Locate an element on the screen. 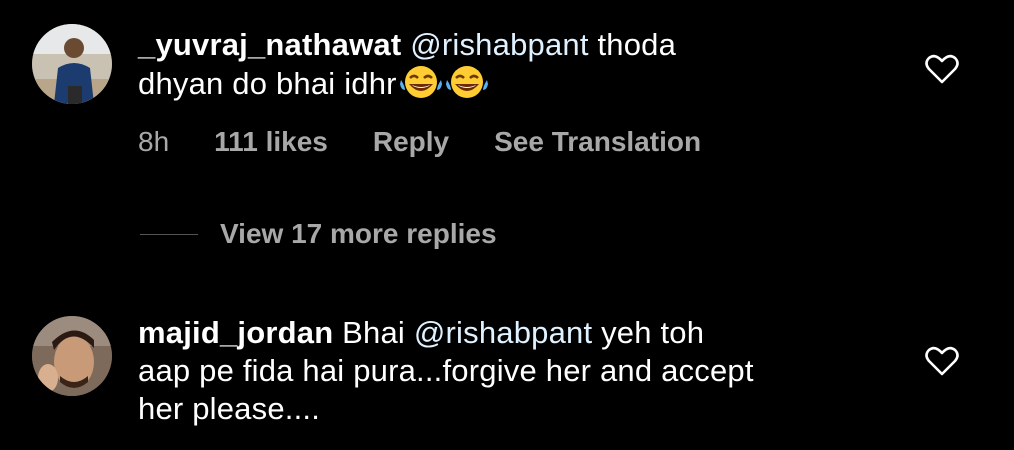 This screenshot has height=450, width=1014. view-more-replies-button: View 17 more replies is located at coordinates (318, 234).